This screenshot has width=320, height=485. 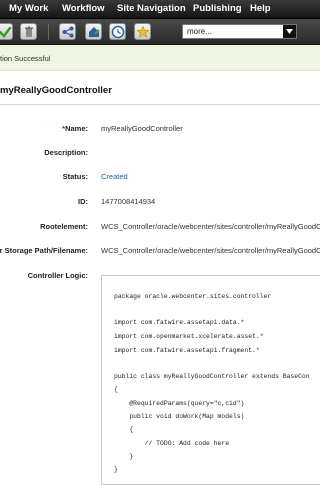 I want to click on dropdown-arrow, so click(x=289, y=31).